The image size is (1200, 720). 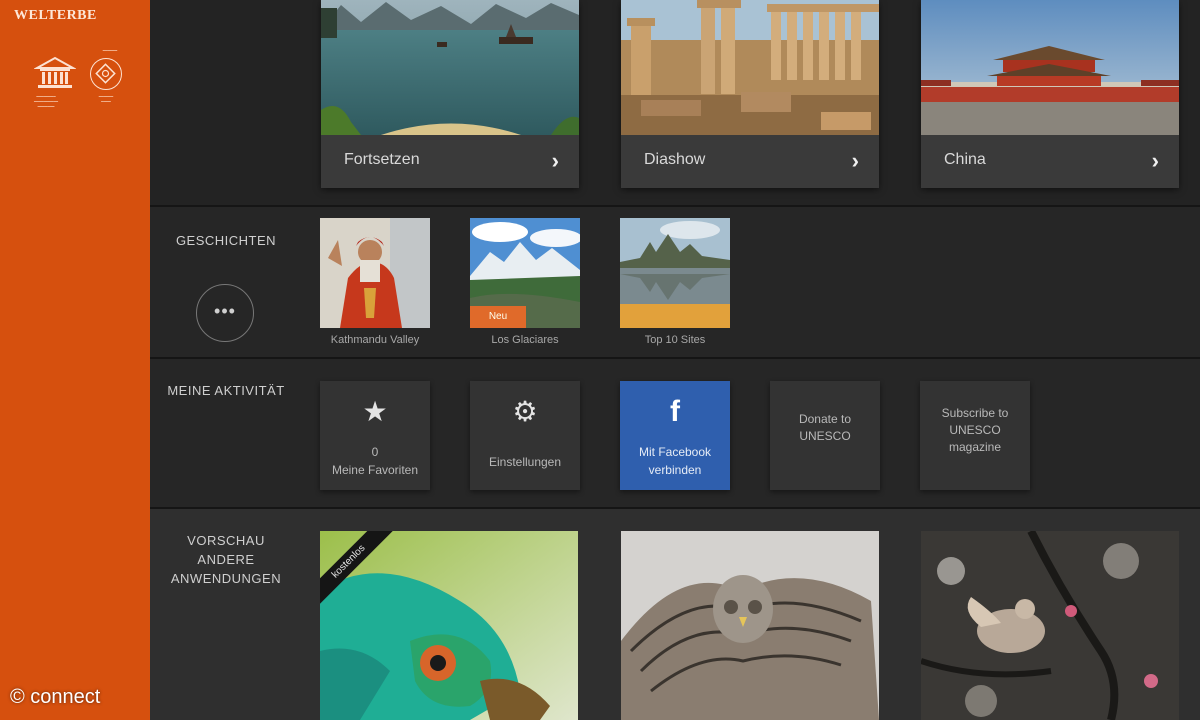 What do you see at coordinates (965, 159) in the screenshot?
I see `china-label: China` at bounding box center [965, 159].